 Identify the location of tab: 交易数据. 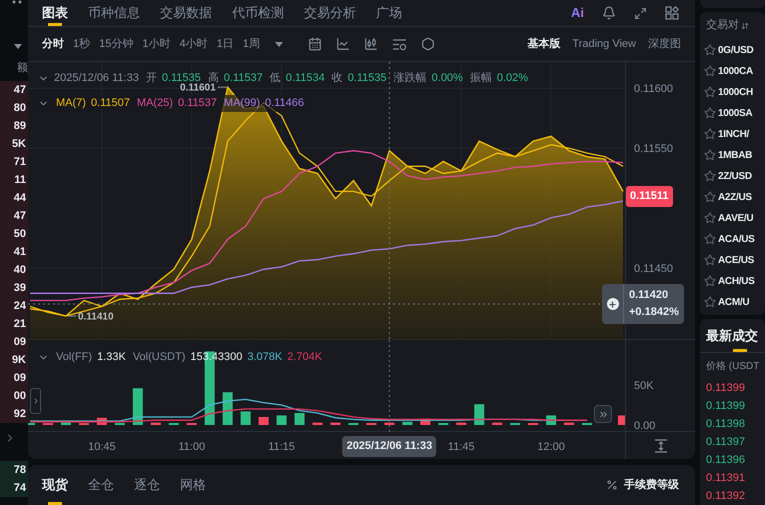
(186, 13).